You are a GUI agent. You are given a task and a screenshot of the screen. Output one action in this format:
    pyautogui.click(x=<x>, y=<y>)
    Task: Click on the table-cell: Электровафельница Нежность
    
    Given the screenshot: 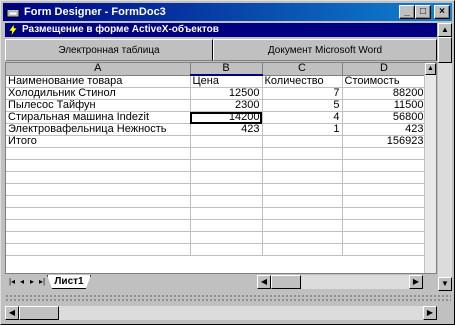 What is the action you would take?
    pyautogui.click(x=98, y=129)
    